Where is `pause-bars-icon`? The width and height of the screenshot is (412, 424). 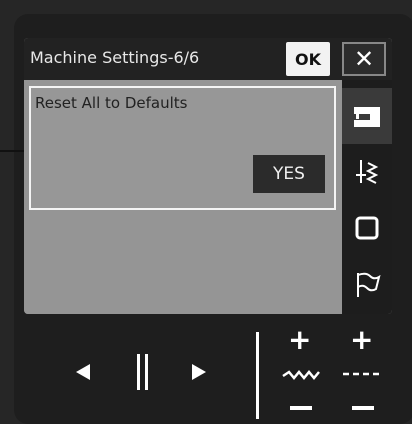
pause-bars-icon is located at coordinates (143, 372).